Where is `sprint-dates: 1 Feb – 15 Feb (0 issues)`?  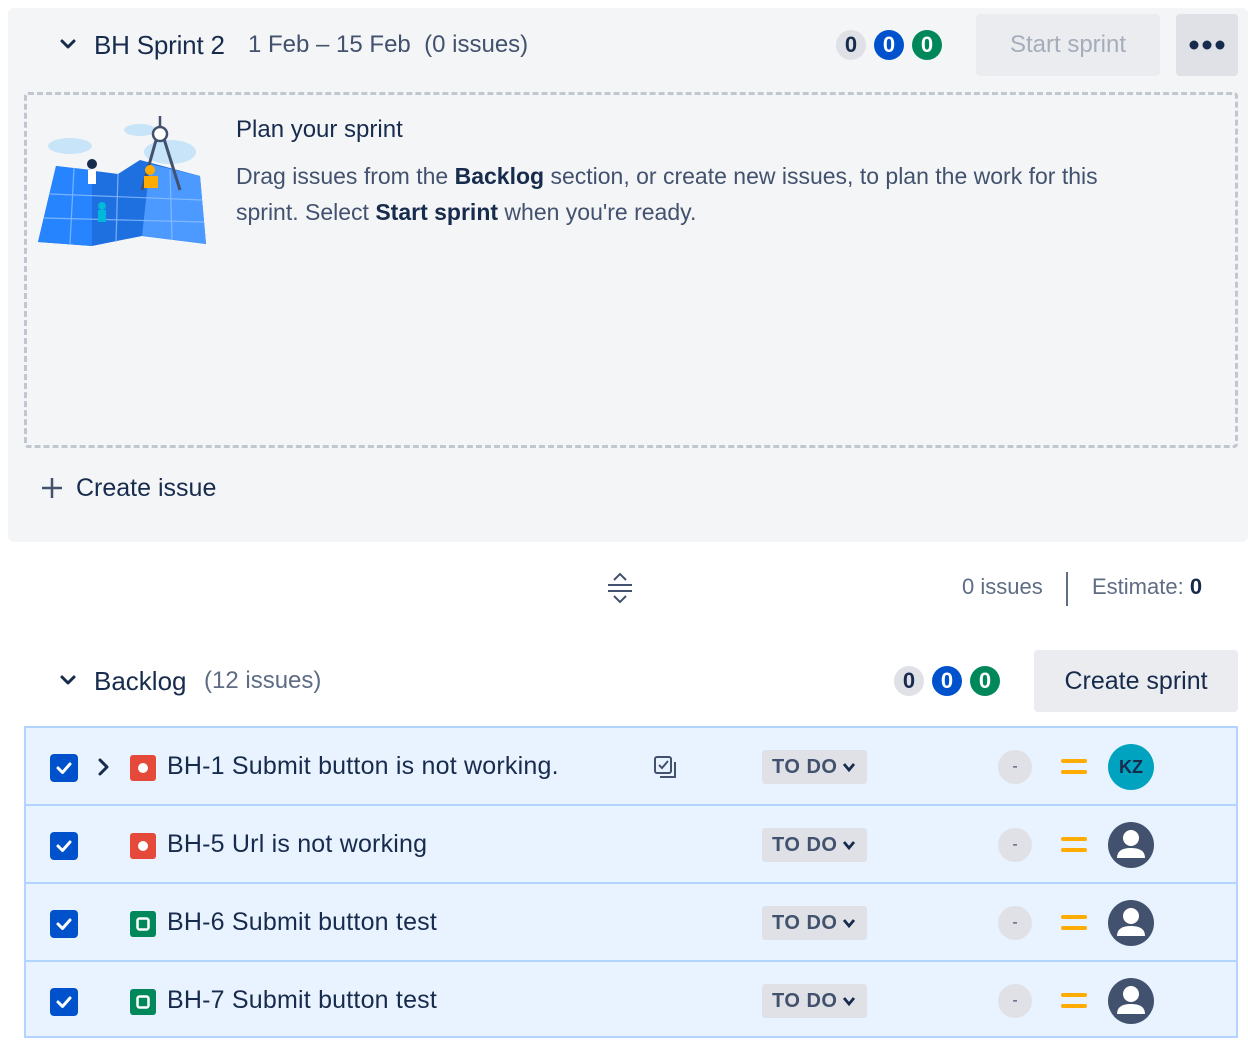
sprint-dates: 1 Feb – 15 Feb (0 issues) is located at coordinates (388, 45).